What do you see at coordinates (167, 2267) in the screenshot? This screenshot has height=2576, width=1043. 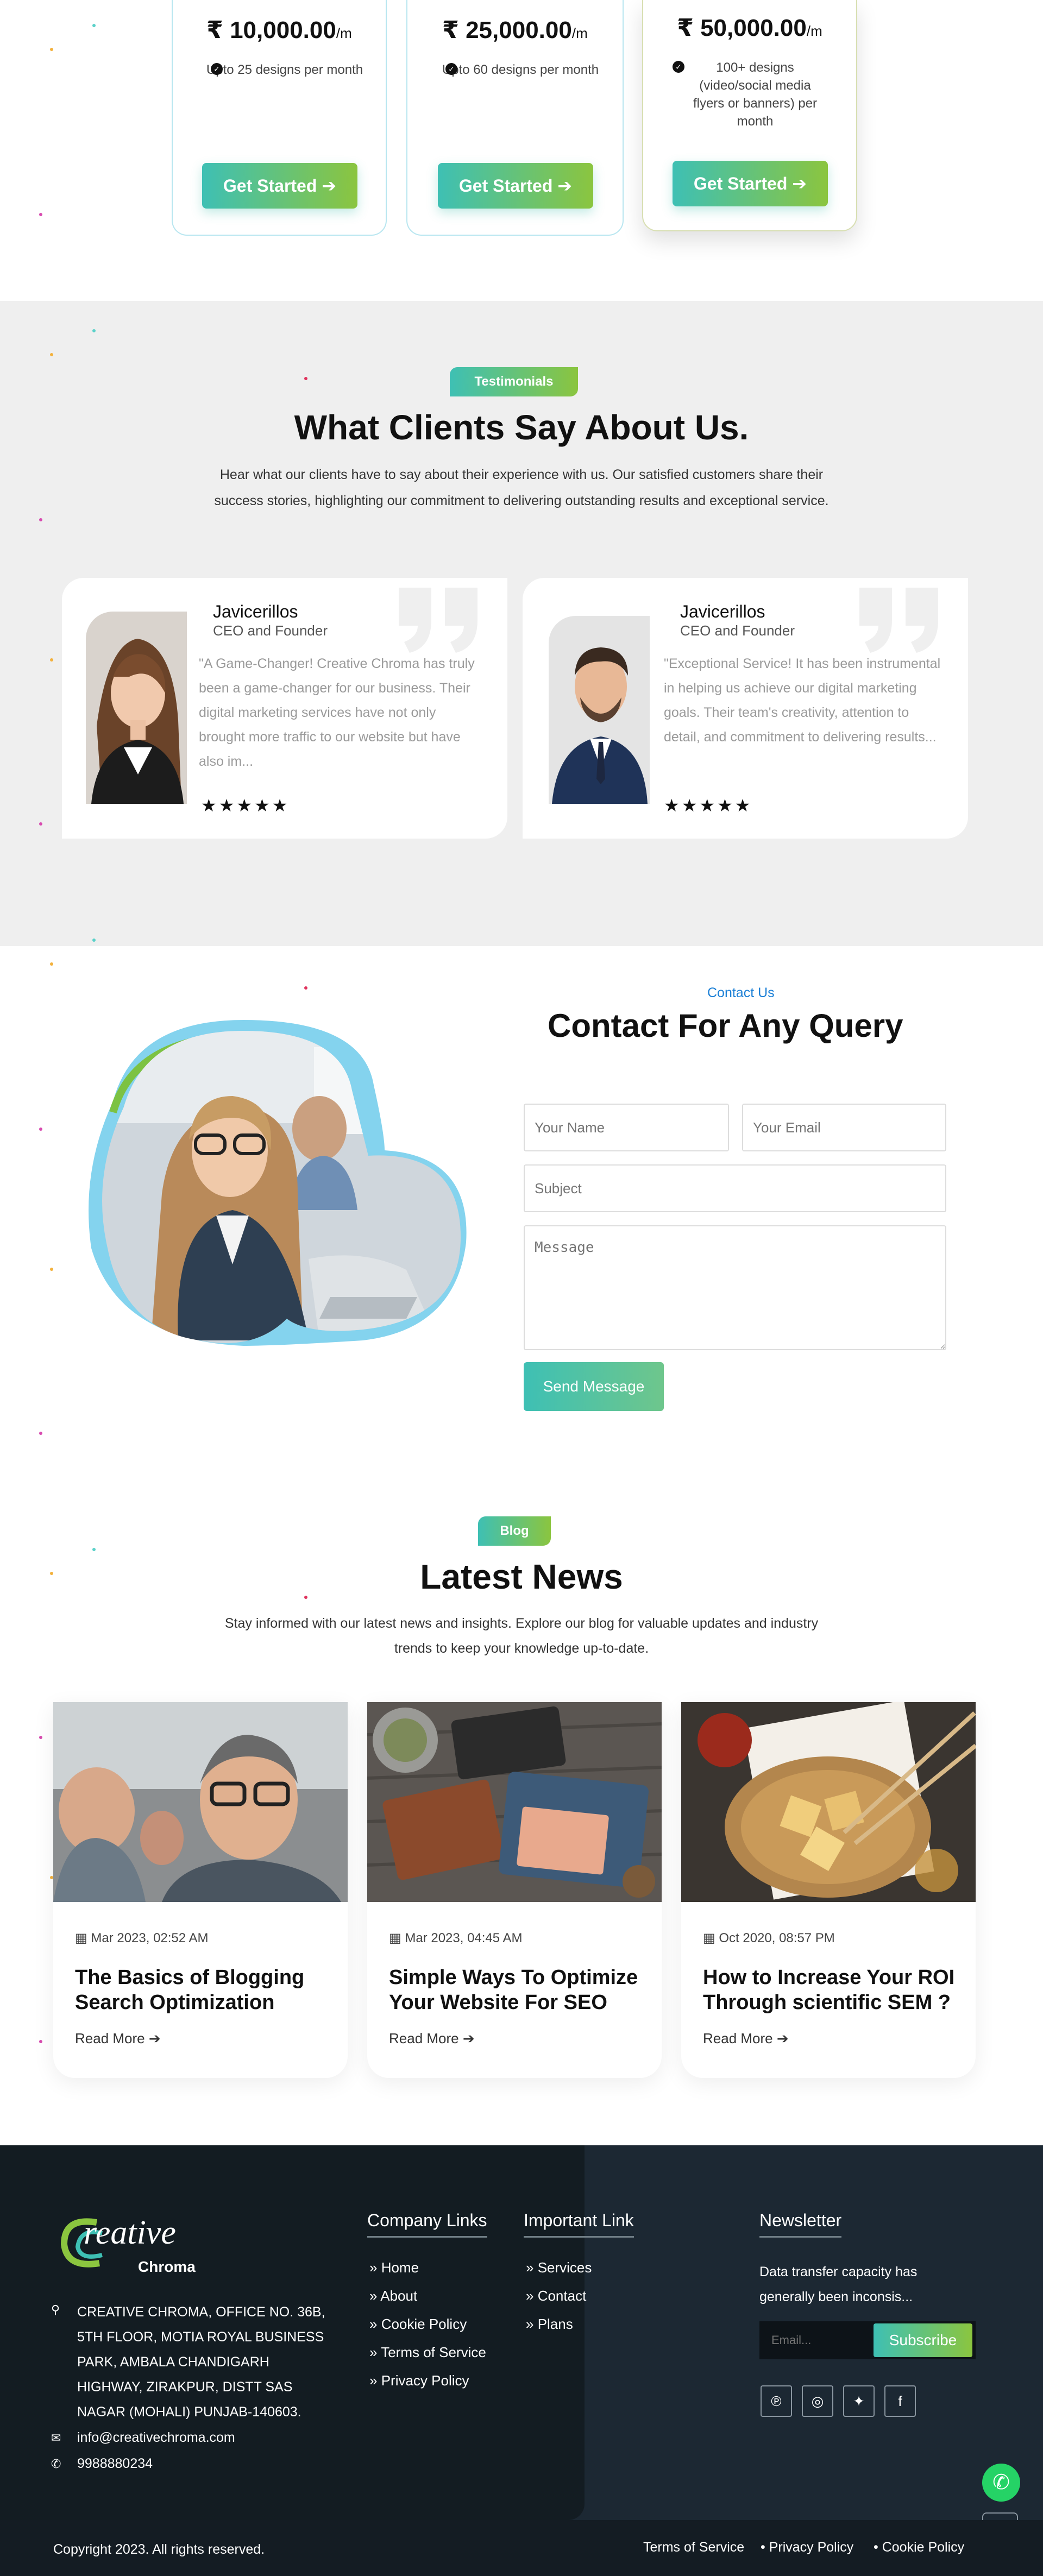 I see `logo-subtitle: Chroma` at bounding box center [167, 2267].